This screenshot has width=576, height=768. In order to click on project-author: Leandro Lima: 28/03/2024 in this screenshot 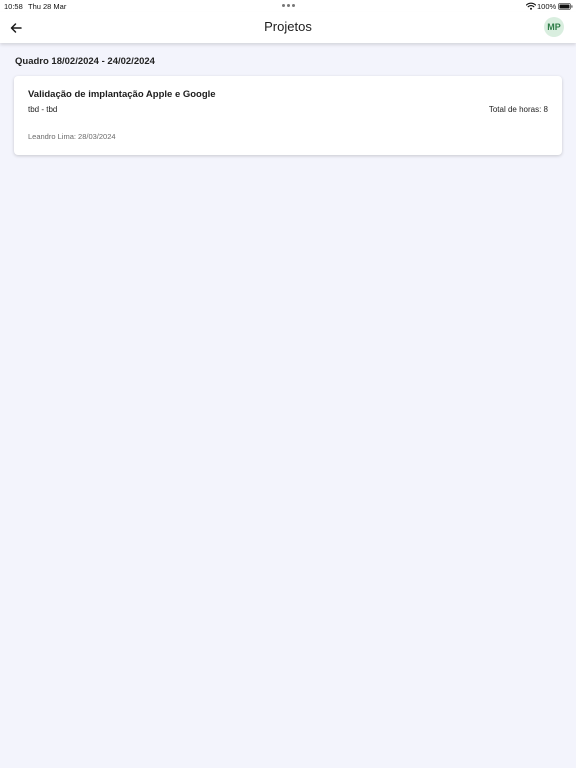, I will do `click(72, 136)`.